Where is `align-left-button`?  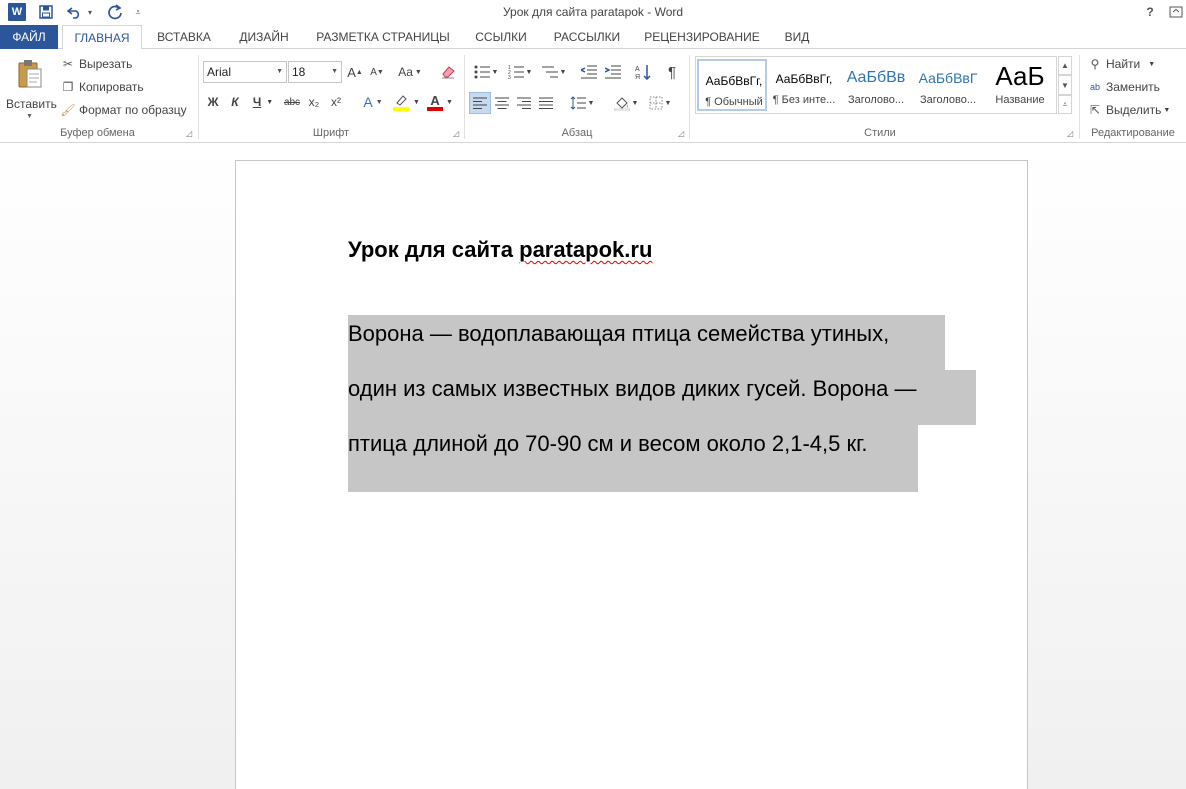
align-left-button is located at coordinates (480, 103).